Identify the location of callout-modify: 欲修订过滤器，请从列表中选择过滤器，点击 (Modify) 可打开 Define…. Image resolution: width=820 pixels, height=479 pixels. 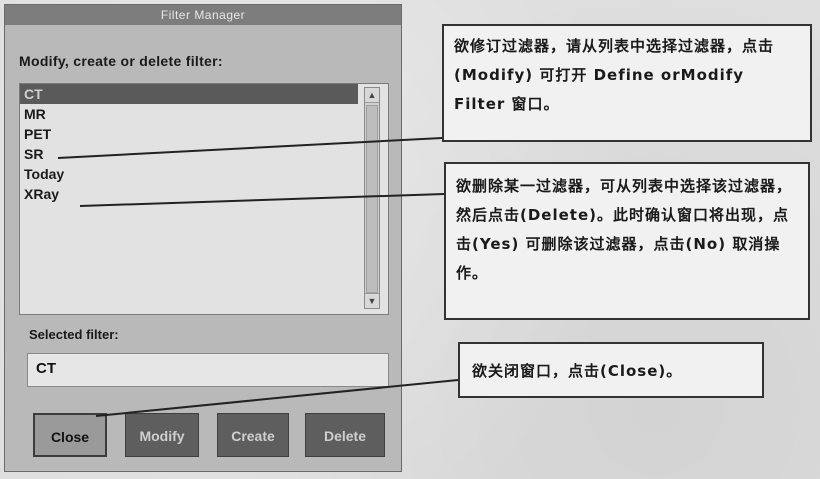
(627, 83).